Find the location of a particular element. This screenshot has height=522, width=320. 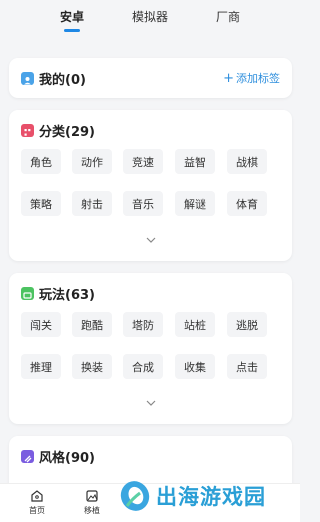

my-tags-card: 我的(0) + 添加标签 is located at coordinates (150, 78).